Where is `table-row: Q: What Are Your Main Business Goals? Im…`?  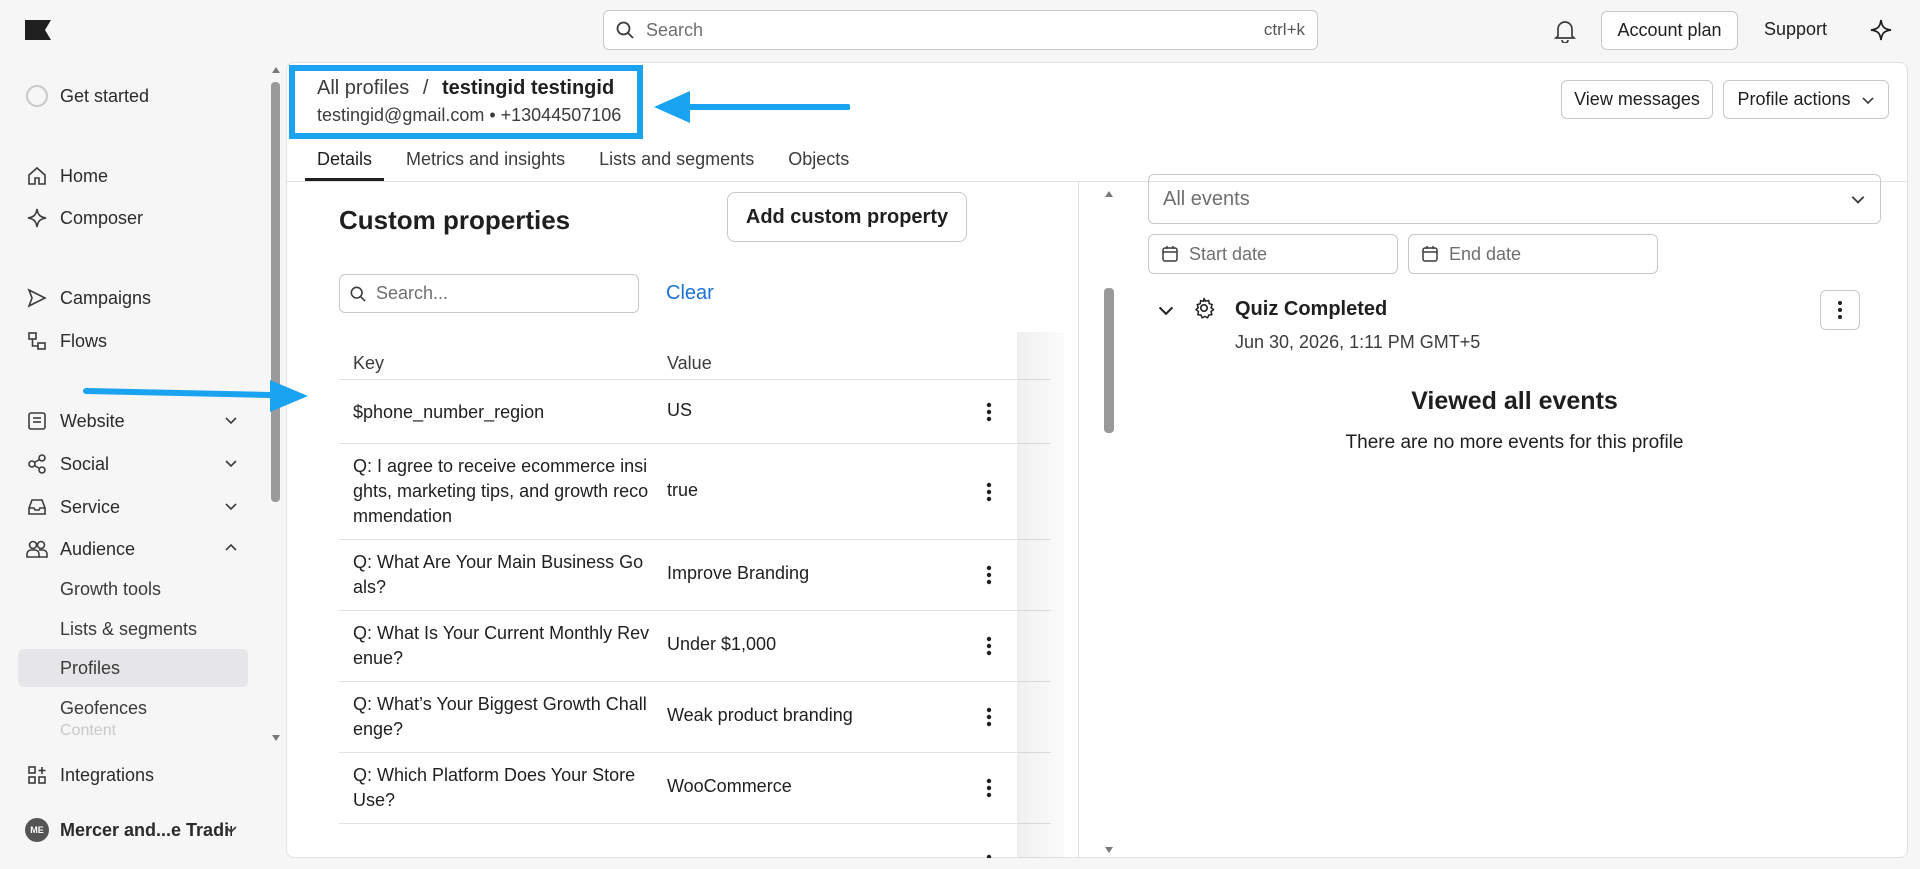 table-row: Q: What Are Your Main Business Goals? Im… is located at coordinates (695, 575).